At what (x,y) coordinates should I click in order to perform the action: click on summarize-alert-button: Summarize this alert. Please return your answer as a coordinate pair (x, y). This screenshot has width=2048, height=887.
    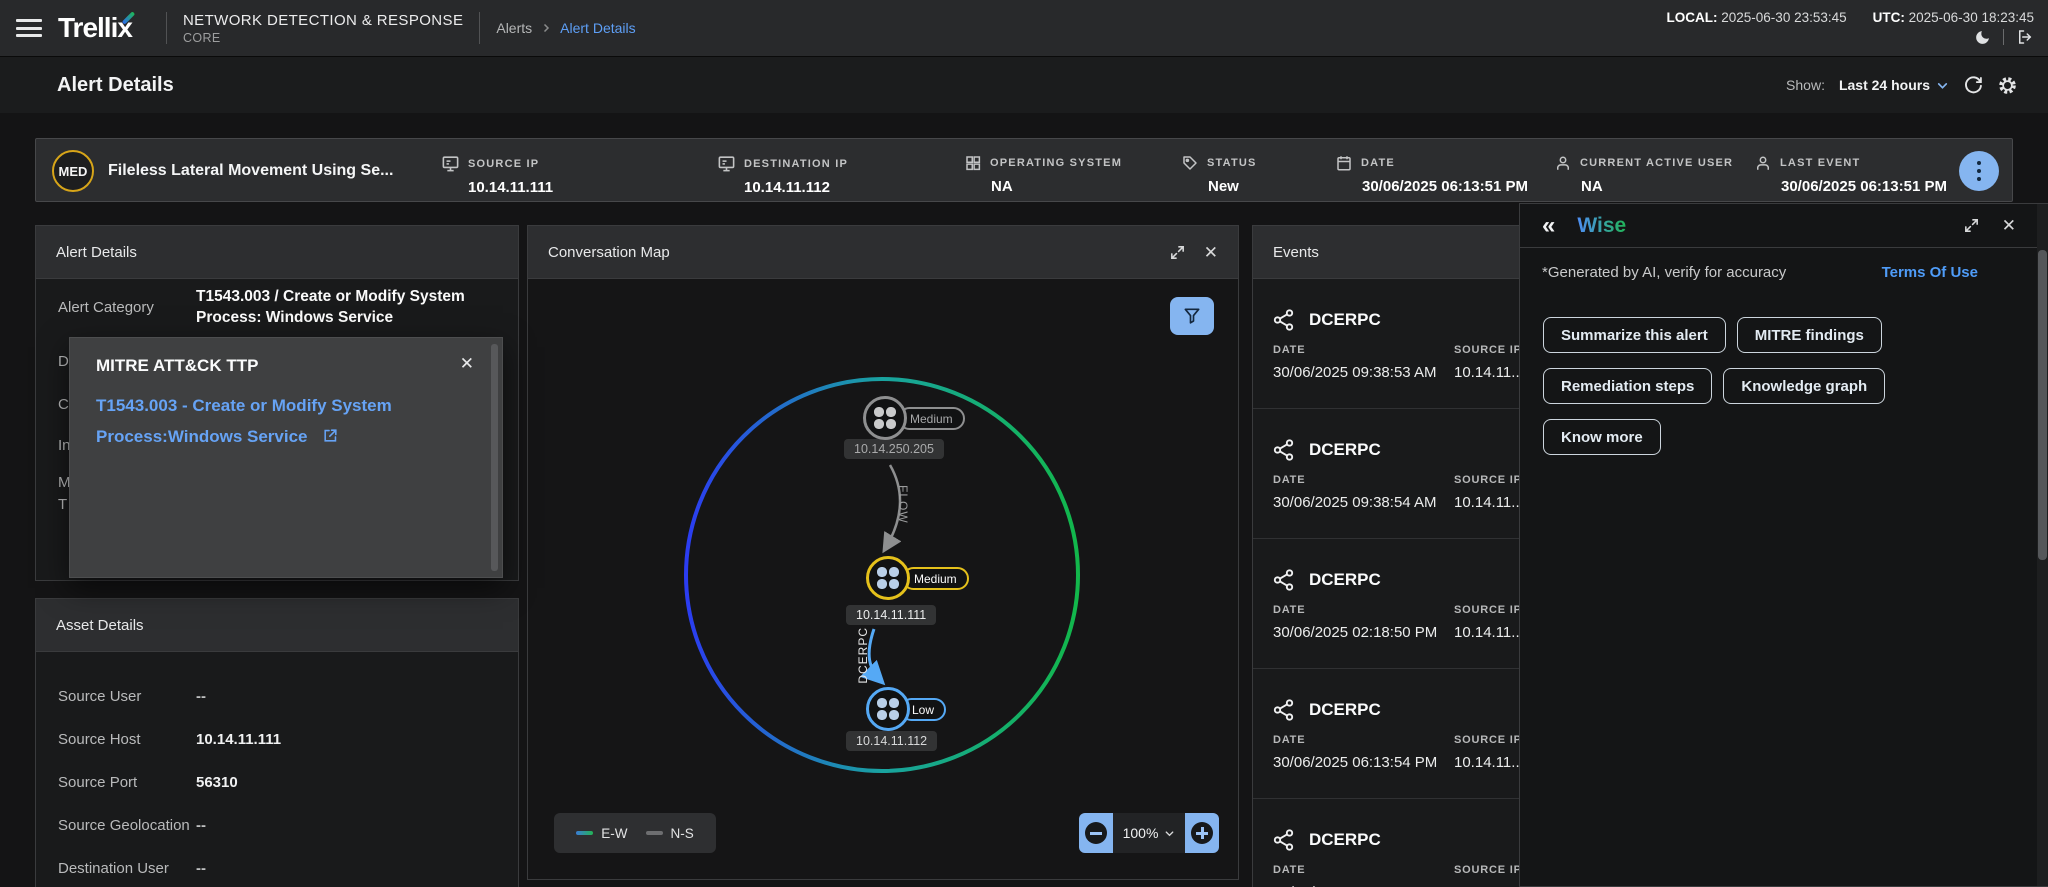
    Looking at the image, I should click on (1634, 335).